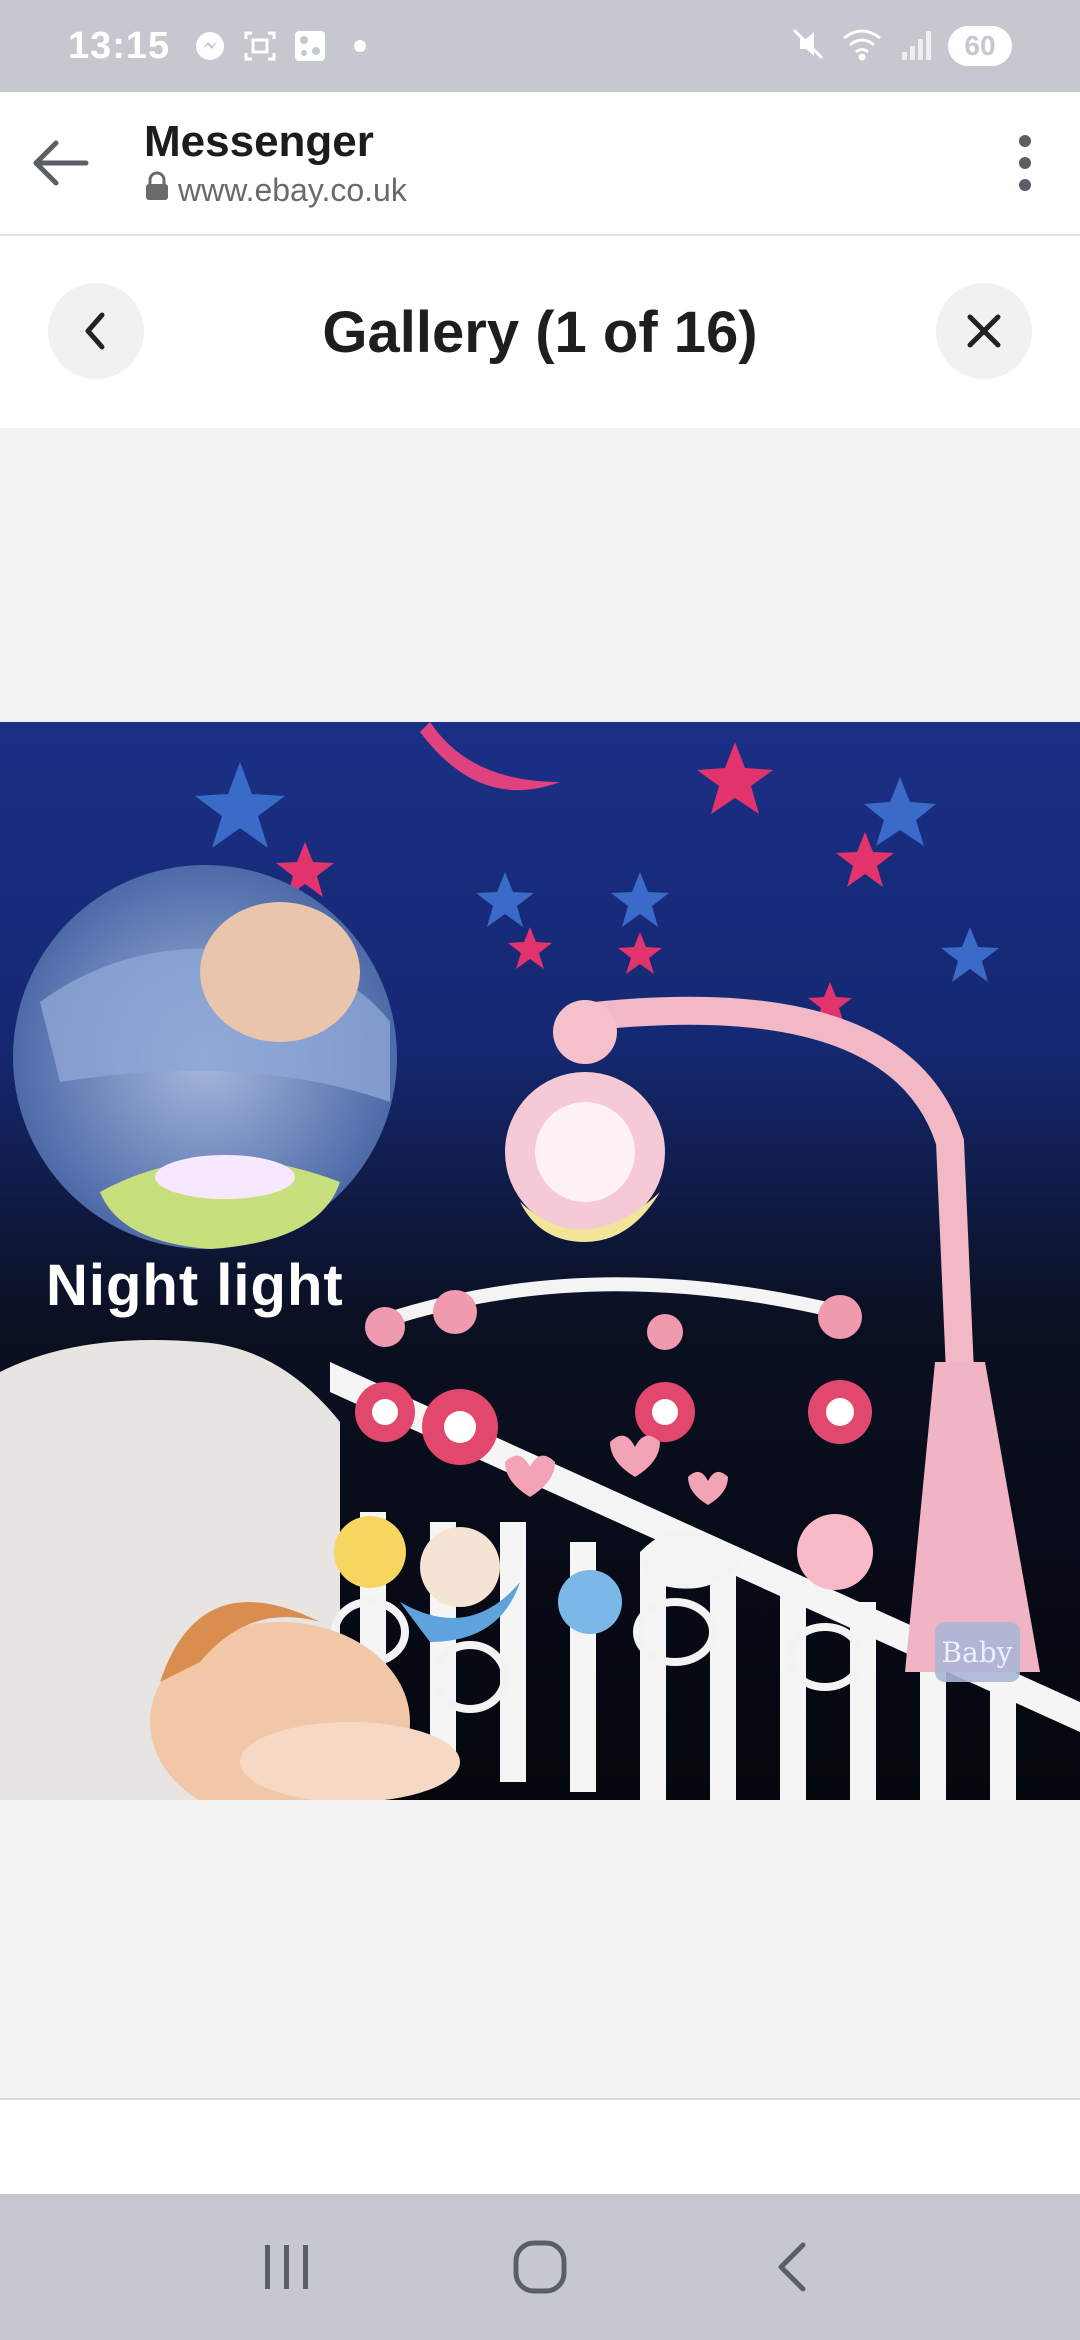 Image resolution: width=1080 pixels, height=2340 pixels. I want to click on close-icon, so click(984, 331).